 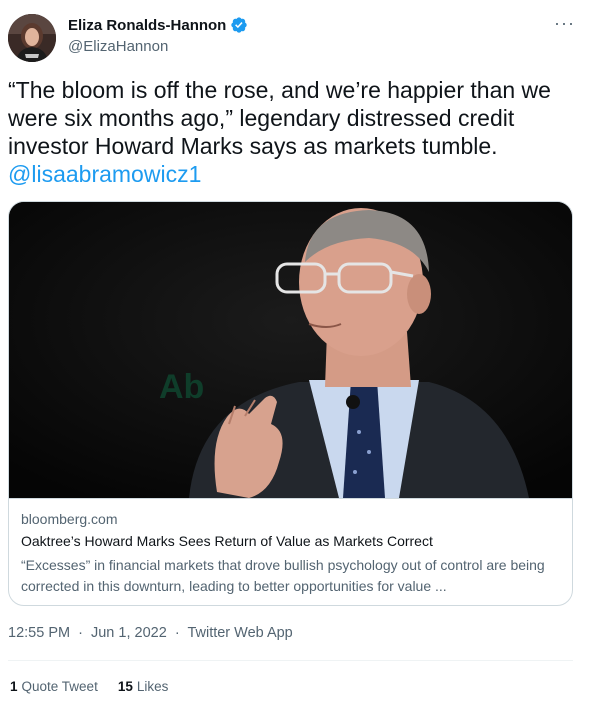 What do you see at coordinates (564, 23) in the screenshot?
I see `more-horizontal-icon: ···` at bounding box center [564, 23].